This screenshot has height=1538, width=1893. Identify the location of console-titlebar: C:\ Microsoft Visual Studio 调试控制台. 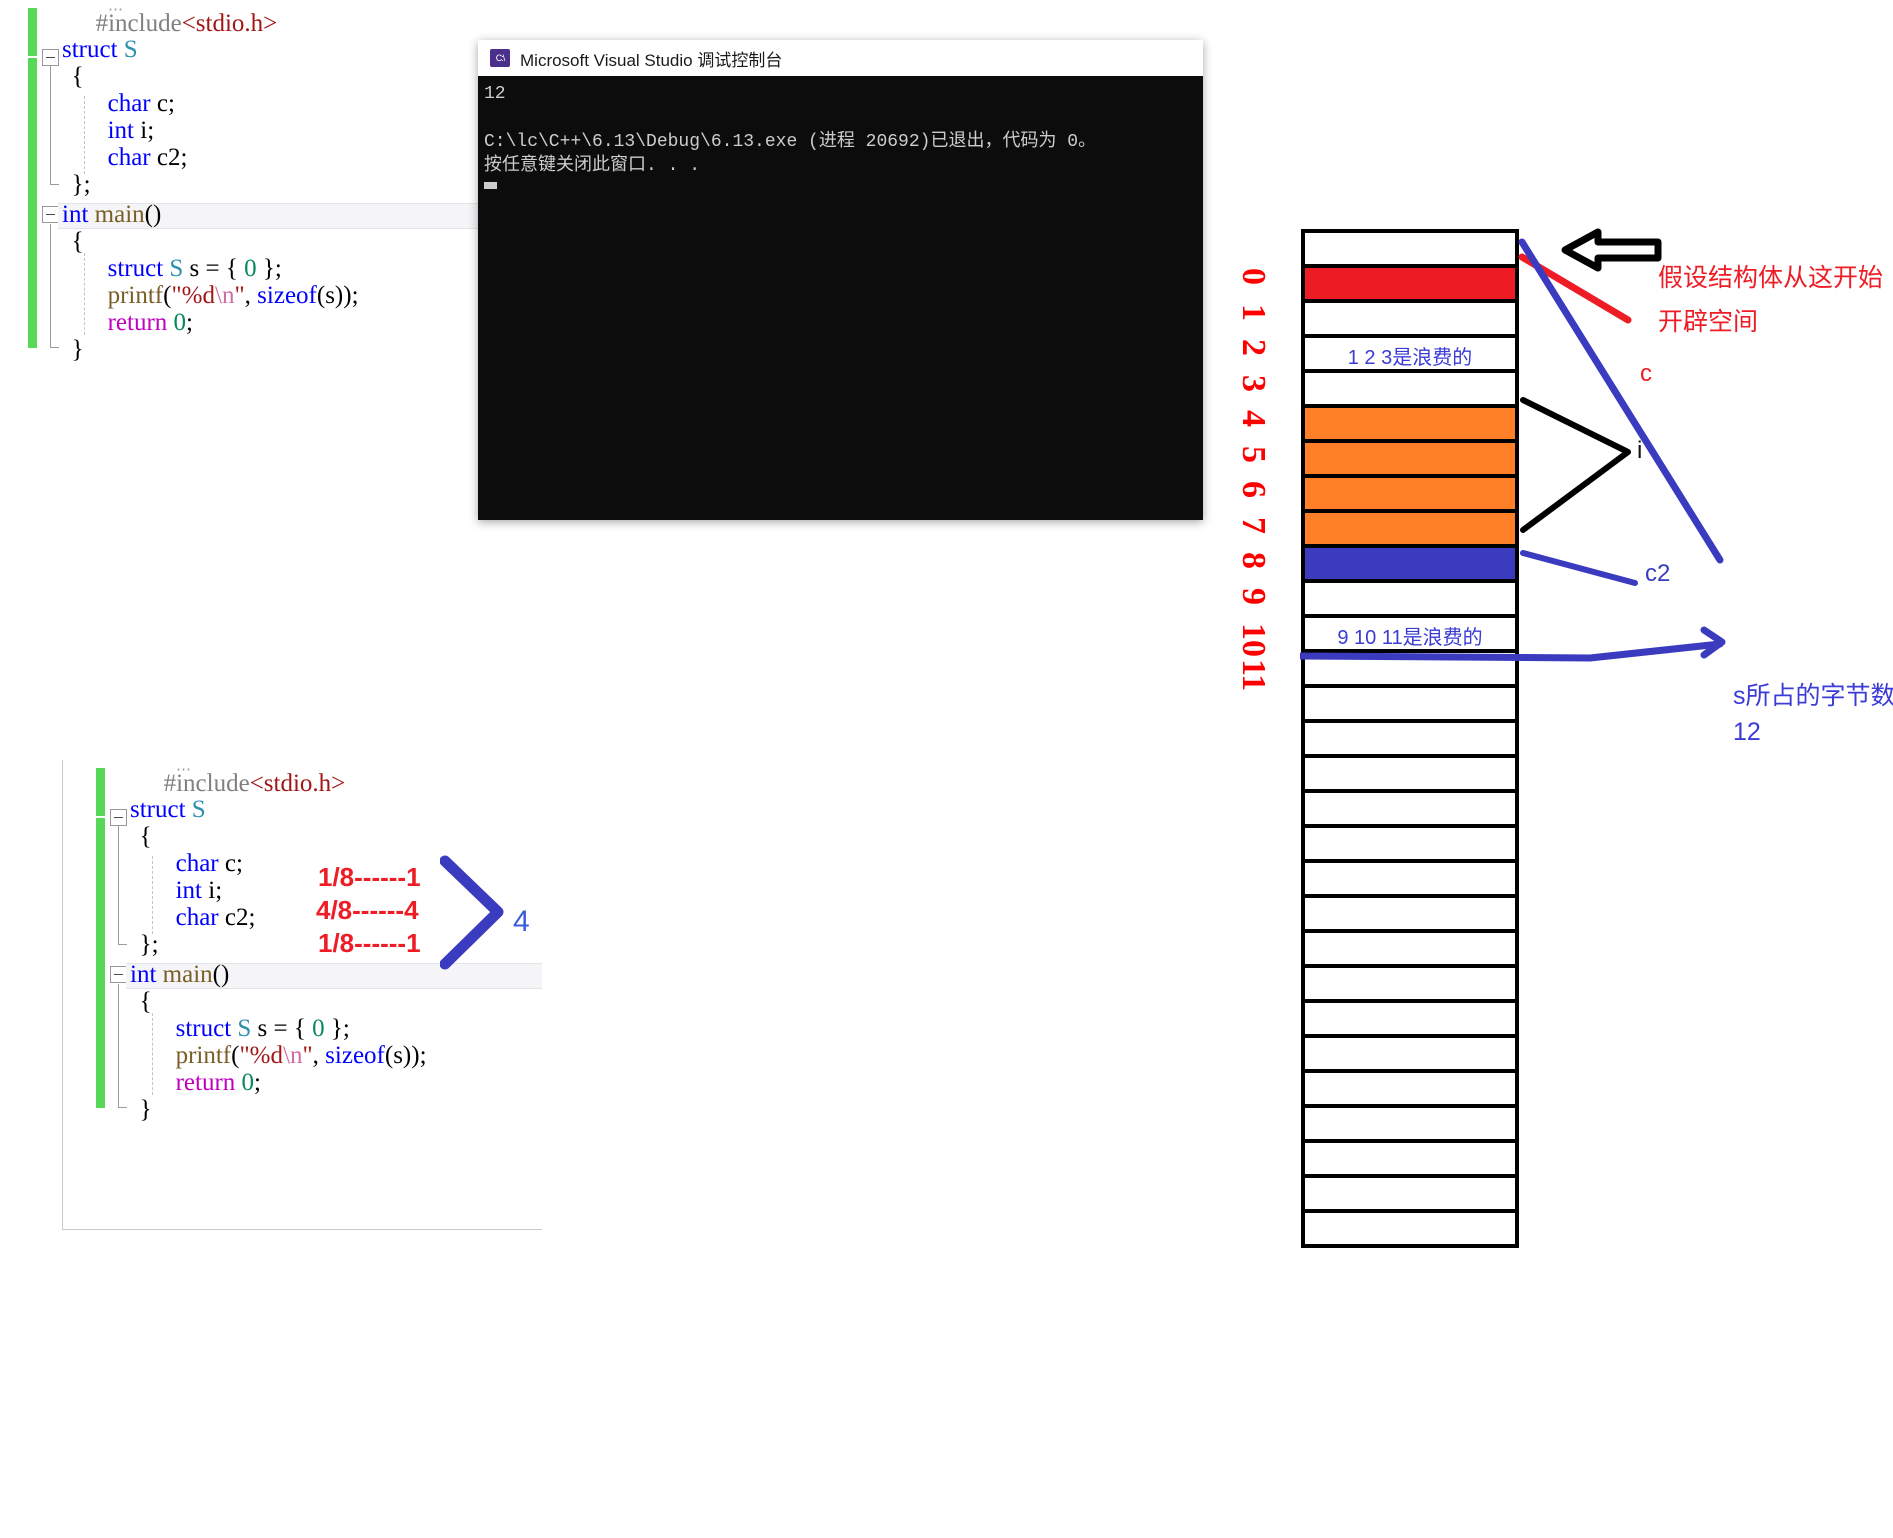
(840, 58).